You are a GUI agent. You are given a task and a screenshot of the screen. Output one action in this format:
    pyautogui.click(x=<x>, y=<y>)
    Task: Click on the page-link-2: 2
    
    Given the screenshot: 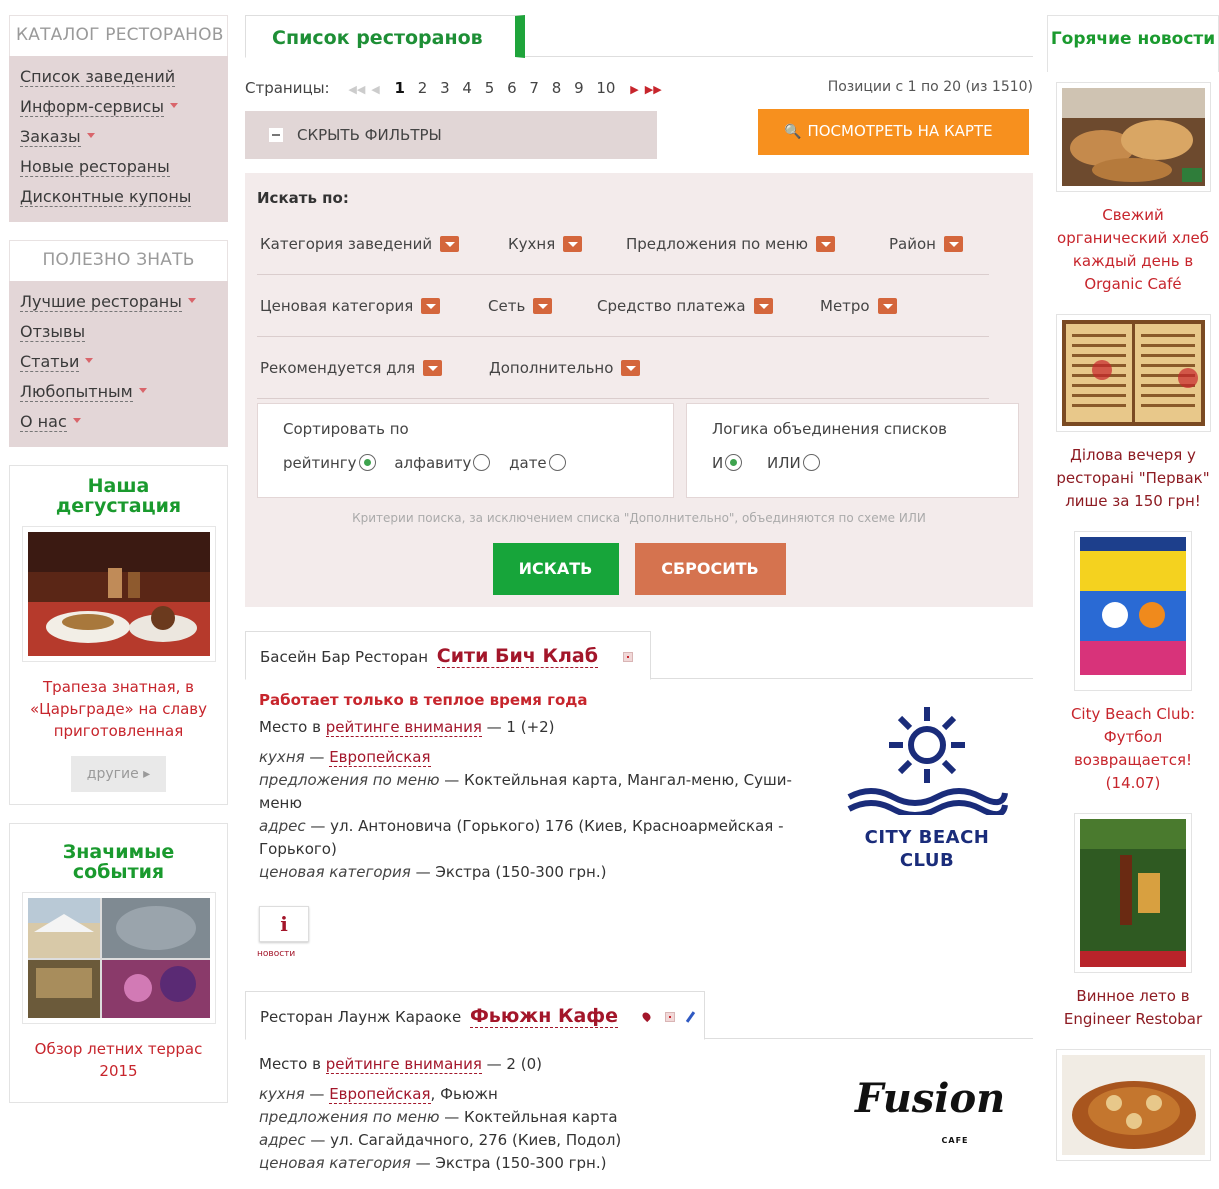 What is the action you would take?
    pyautogui.click(x=423, y=88)
    